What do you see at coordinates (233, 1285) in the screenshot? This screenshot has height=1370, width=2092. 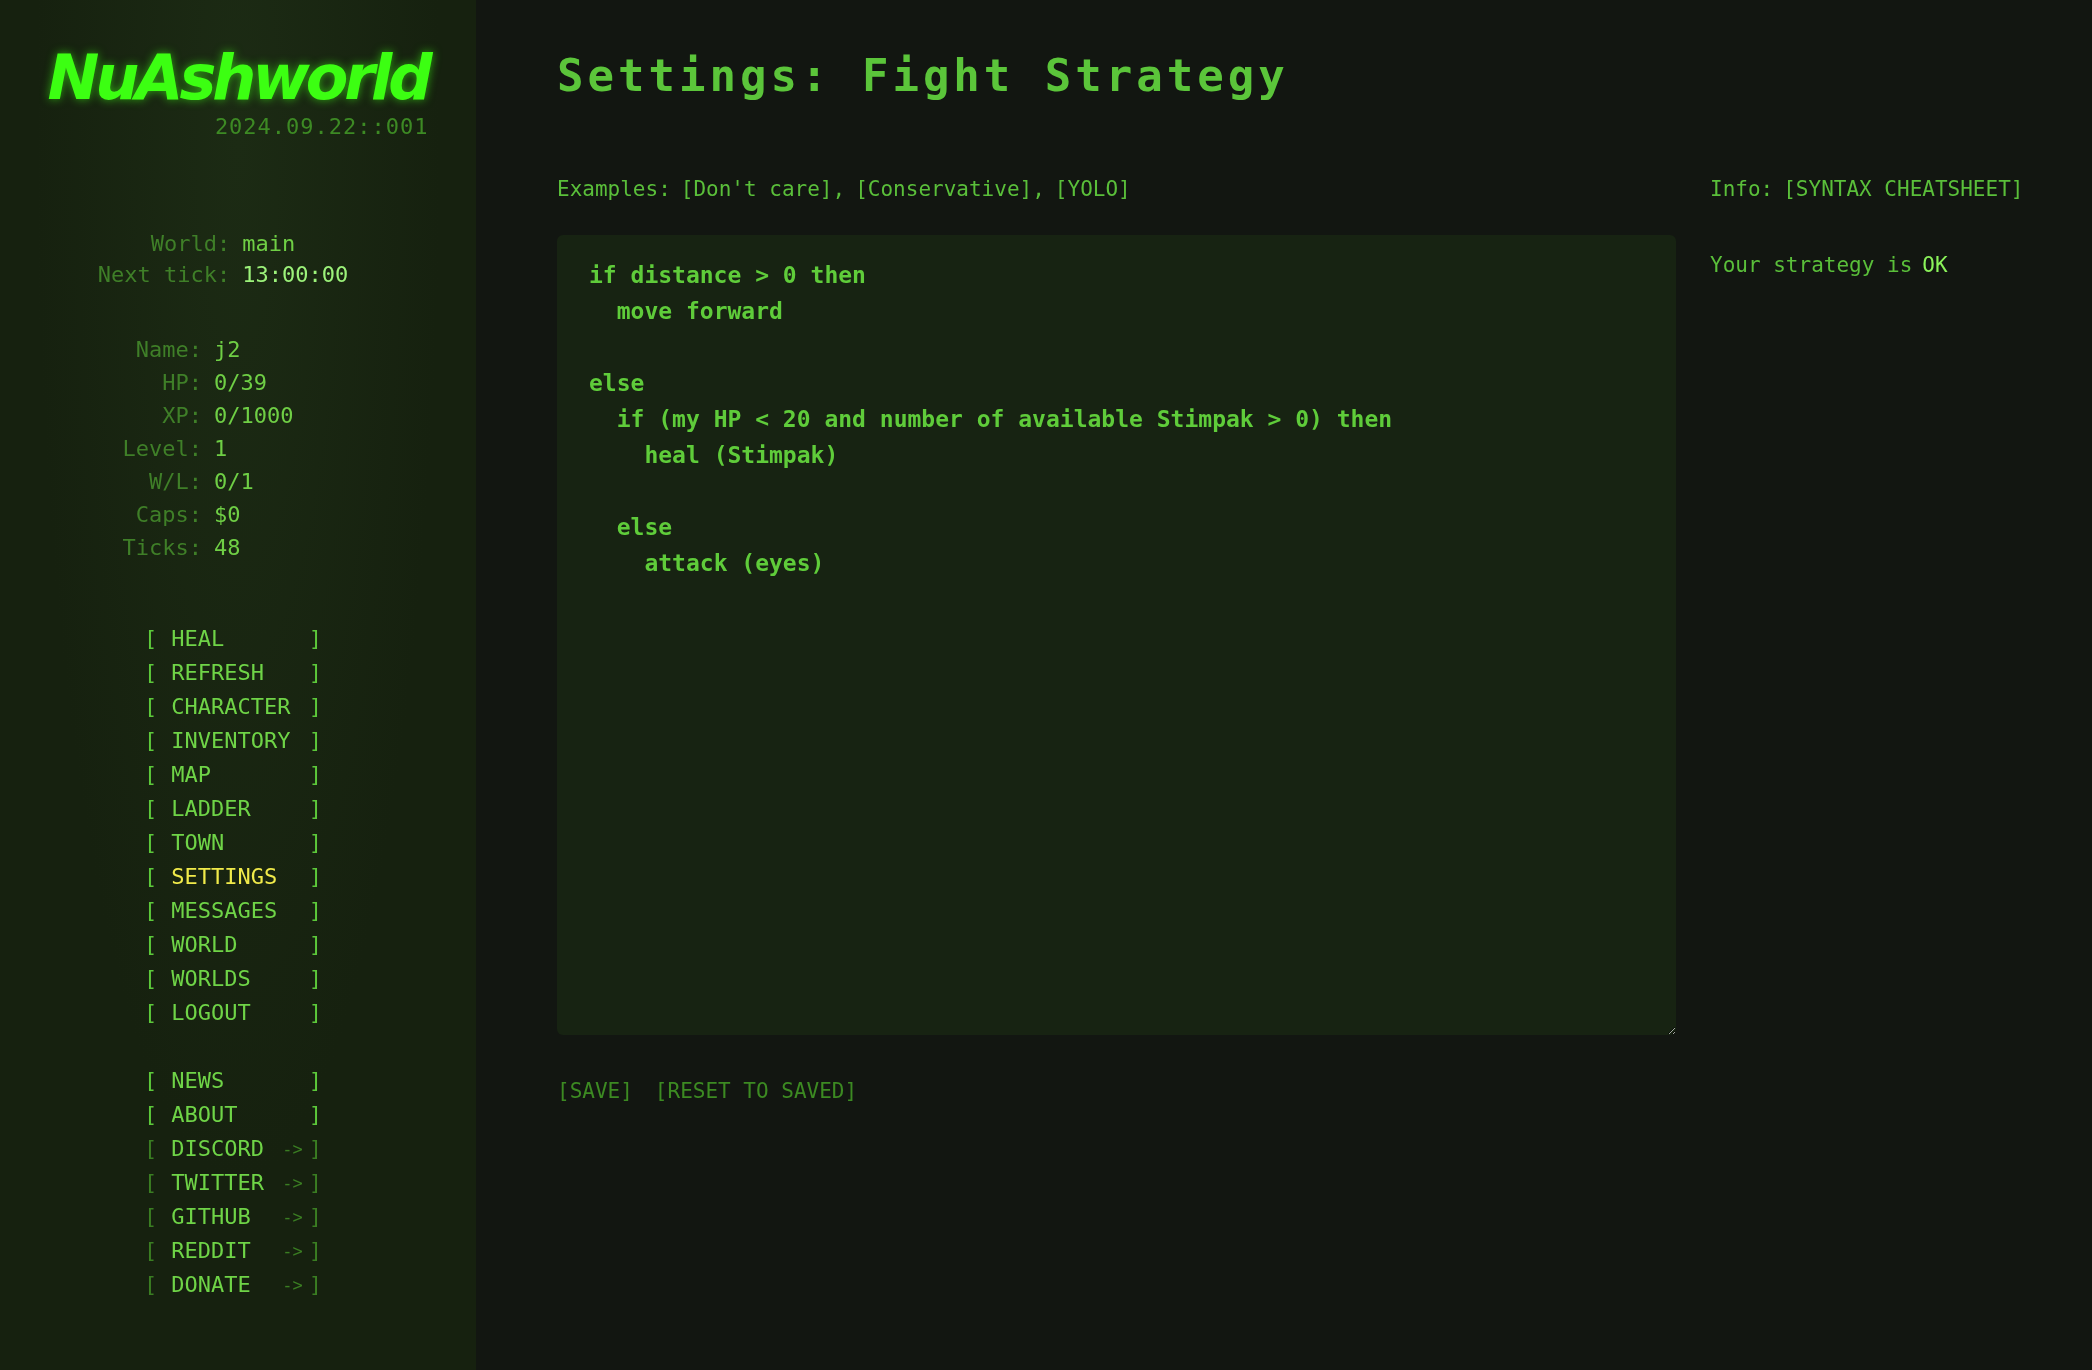 I see `menu-link: [ DONATE -> ]` at bounding box center [233, 1285].